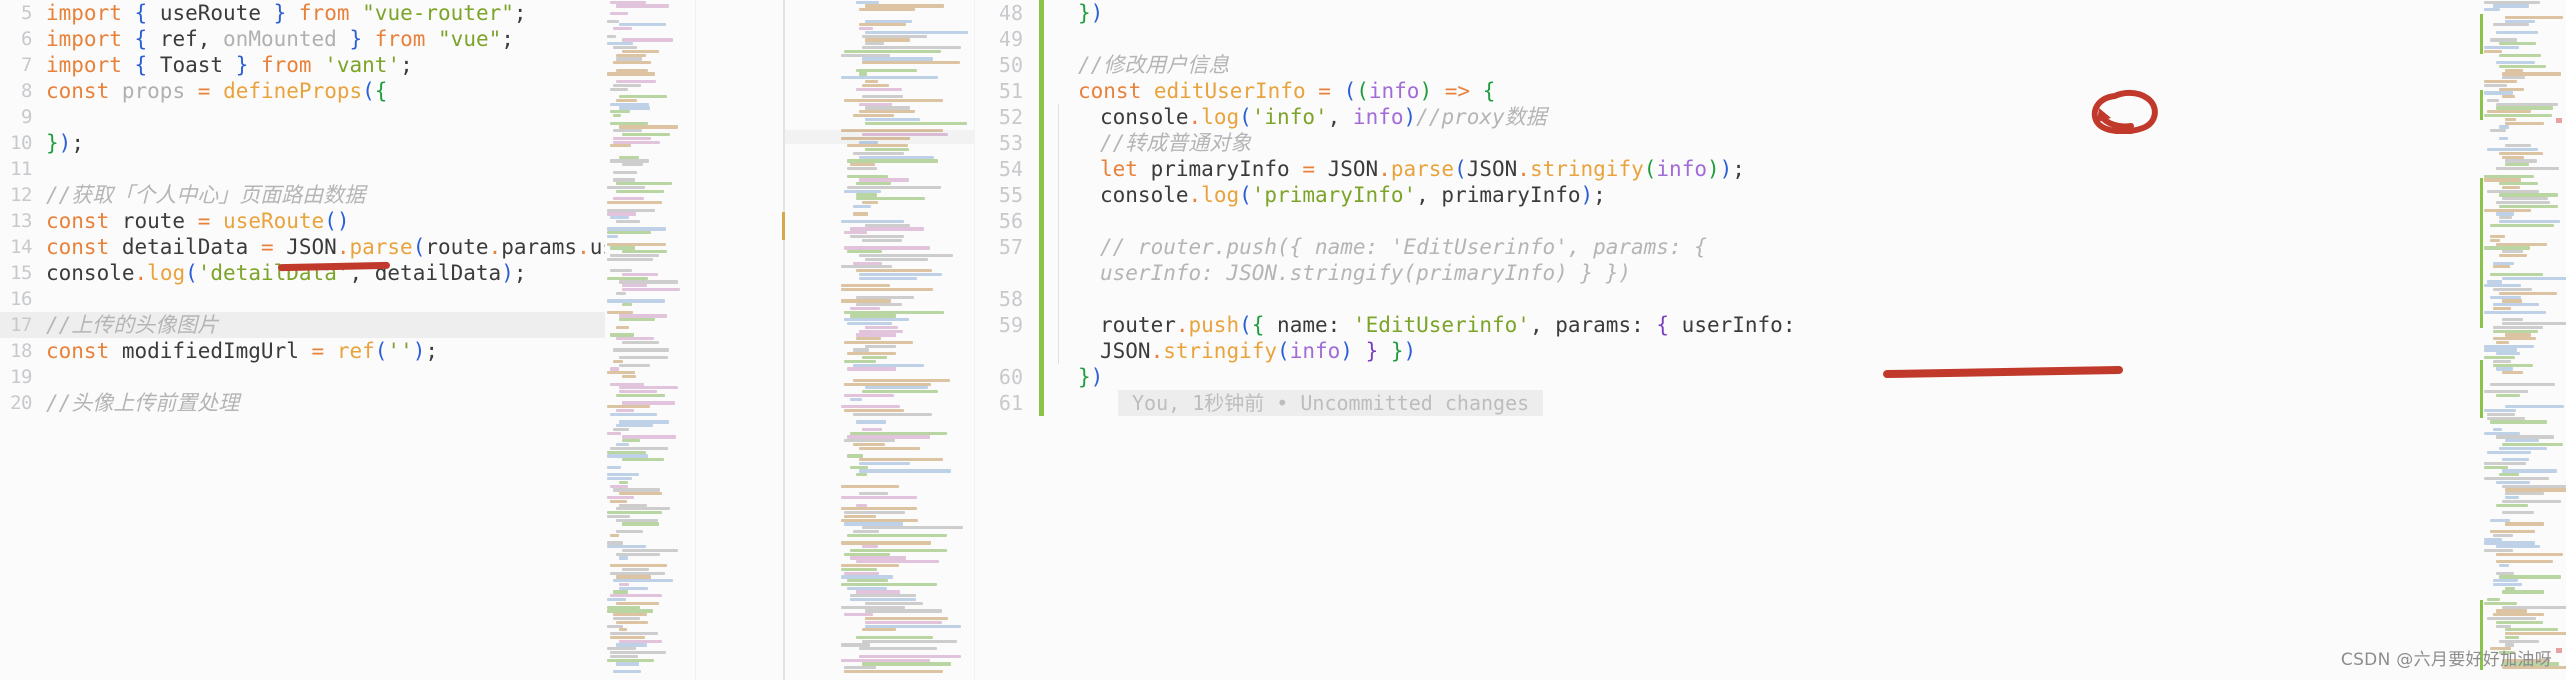 The width and height of the screenshot is (2566, 680). What do you see at coordinates (1770, 377) in the screenshot?
I see `code-line: 60})` at bounding box center [1770, 377].